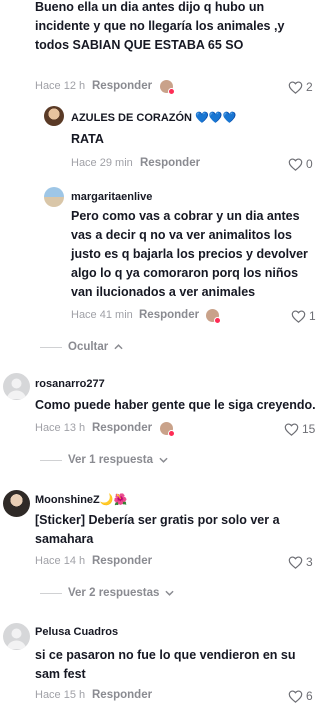  Describe the element at coordinates (60, 428) in the screenshot. I see `comment-time: Hace 13 h` at that location.